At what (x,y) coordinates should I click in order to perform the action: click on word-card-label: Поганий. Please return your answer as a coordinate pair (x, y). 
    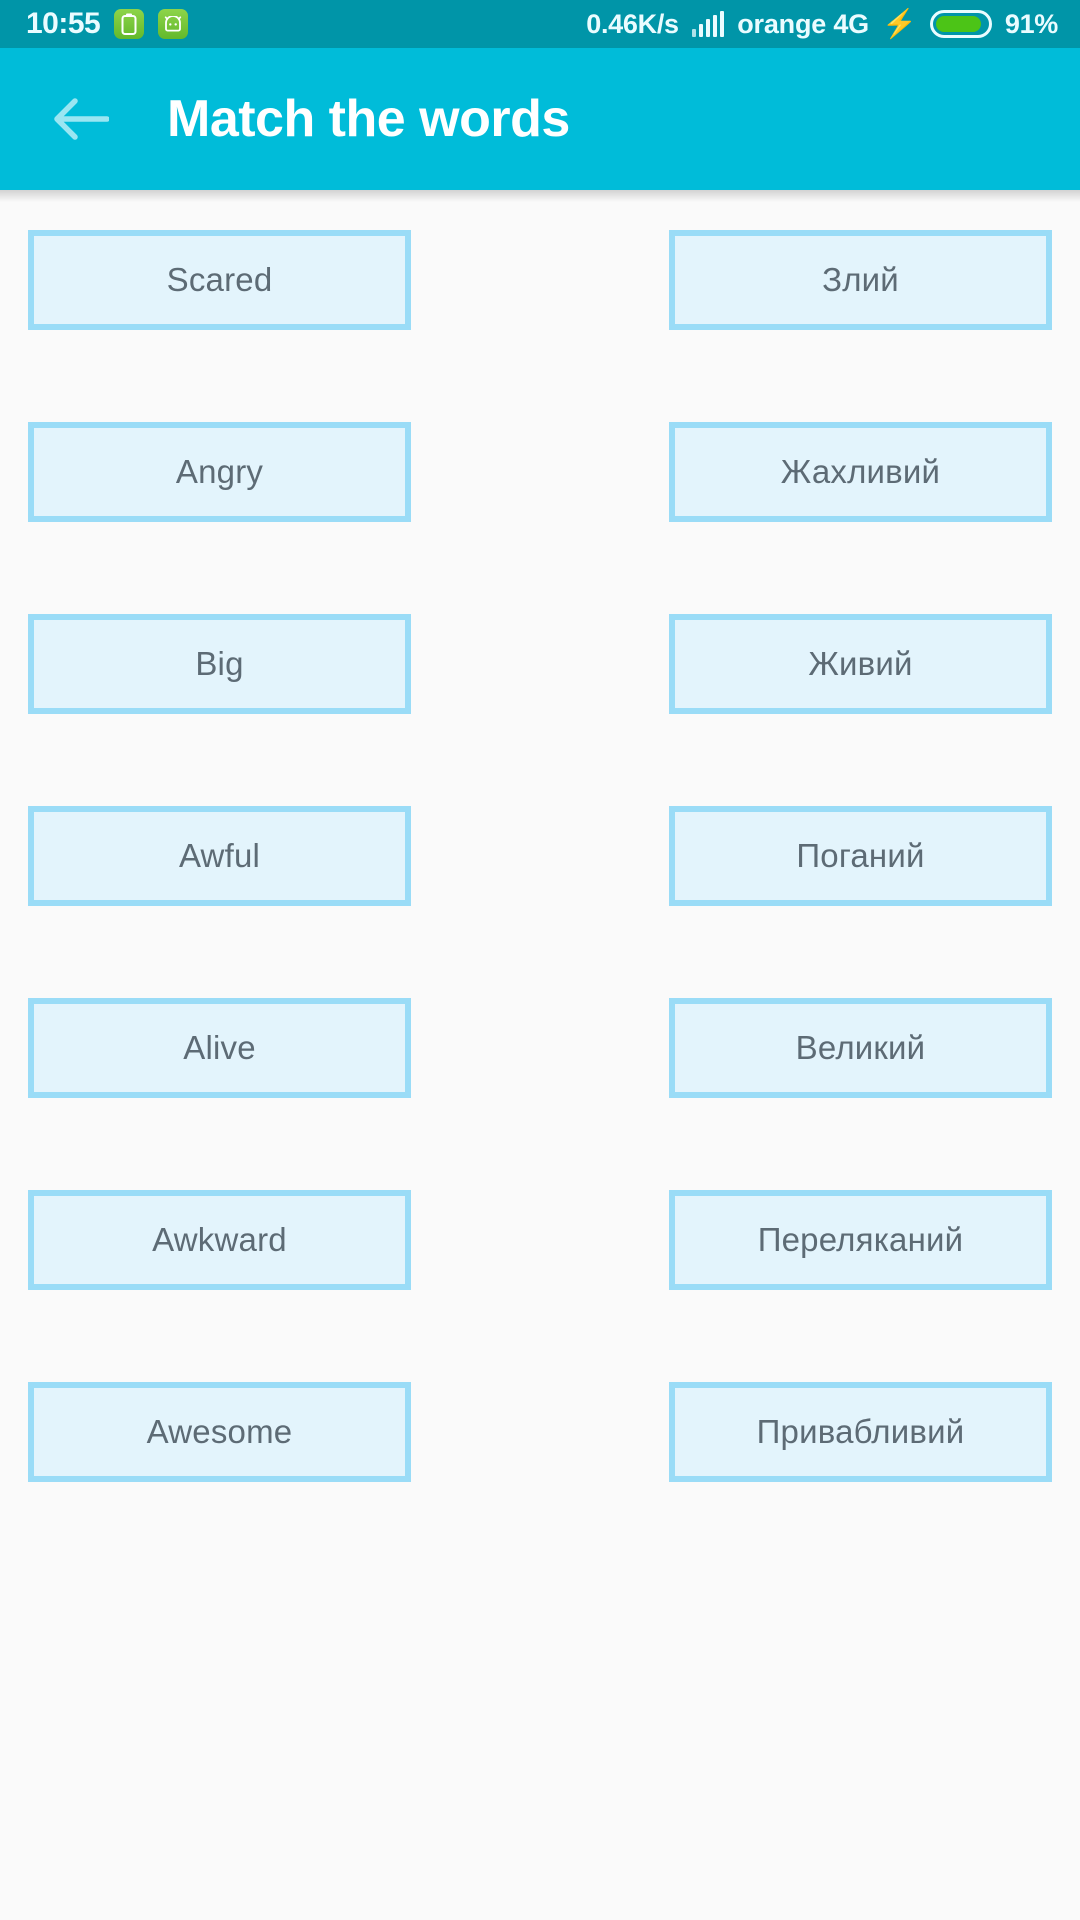
    Looking at the image, I should click on (860, 855).